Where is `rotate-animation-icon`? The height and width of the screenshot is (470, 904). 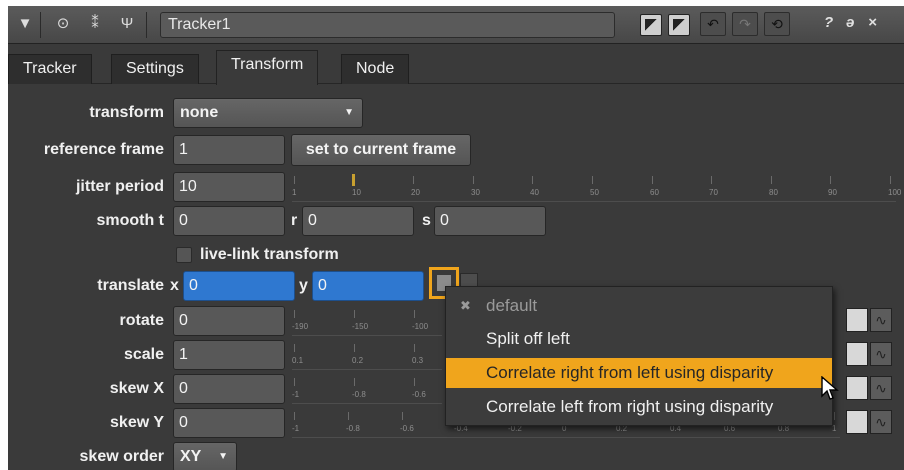 rotate-animation-icon is located at coordinates (857, 320).